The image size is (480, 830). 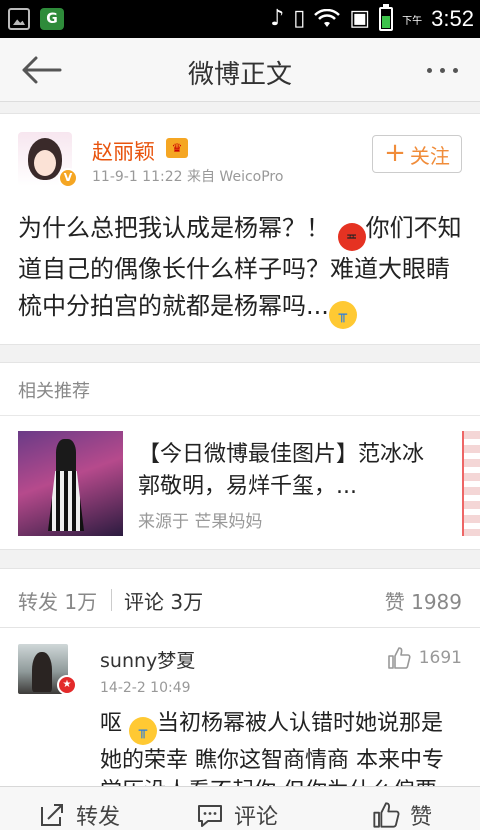 What do you see at coordinates (360, 18) in the screenshot?
I see `sim-icon: ▣` at bounding box center [360, 18].